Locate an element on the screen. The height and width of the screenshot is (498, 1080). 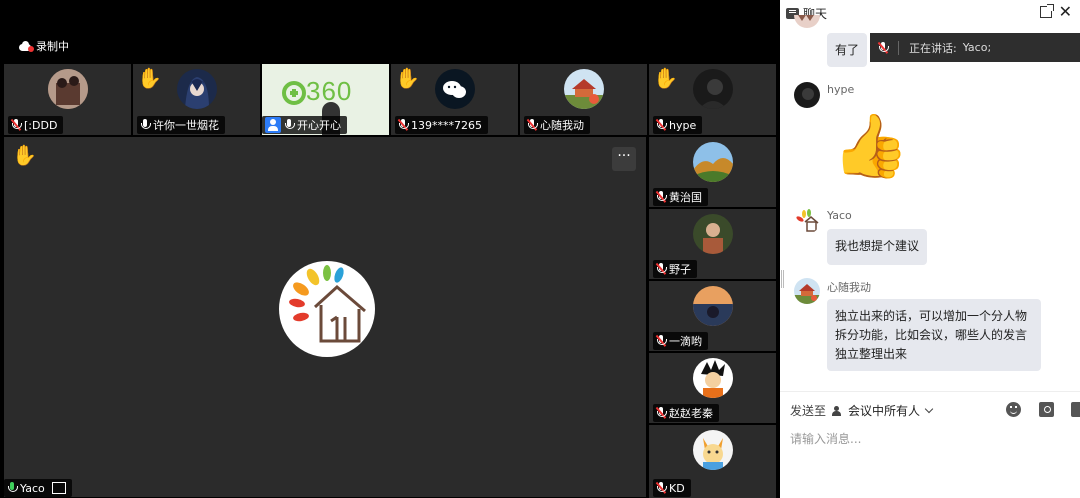
send-to-target: 会议中所有人 is located at coordinates (884, 411).